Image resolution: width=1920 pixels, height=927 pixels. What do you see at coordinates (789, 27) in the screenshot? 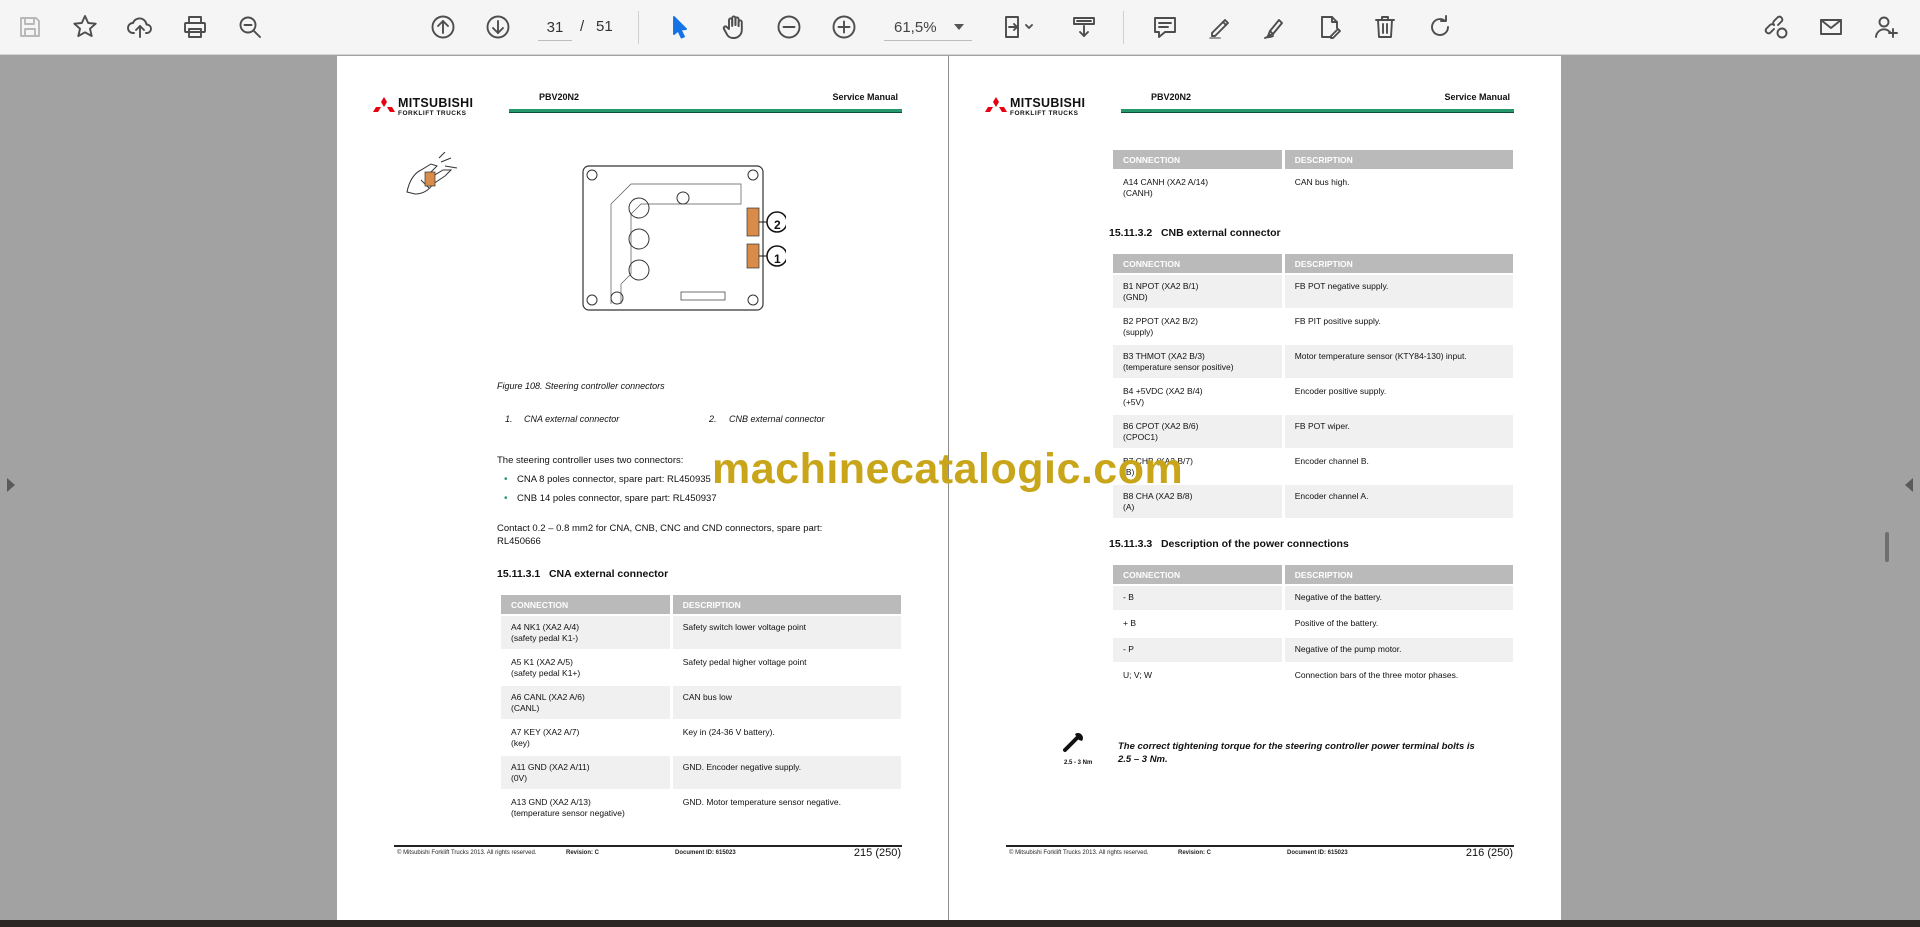
I see `zoom-out-icon` at bounding box center [789, 27].